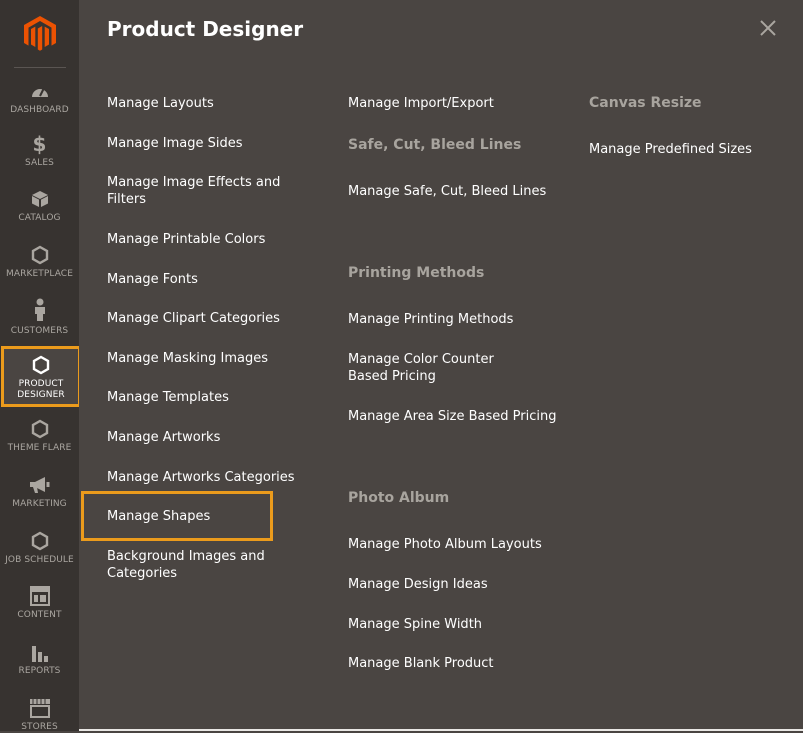 The image size is (803, 733). What do you see at coordinates (452, 416) in the screenshot?
I see `menu-link-manage-area-size: Manage Area Size Based Pricing` at bounding box center [452, 416].